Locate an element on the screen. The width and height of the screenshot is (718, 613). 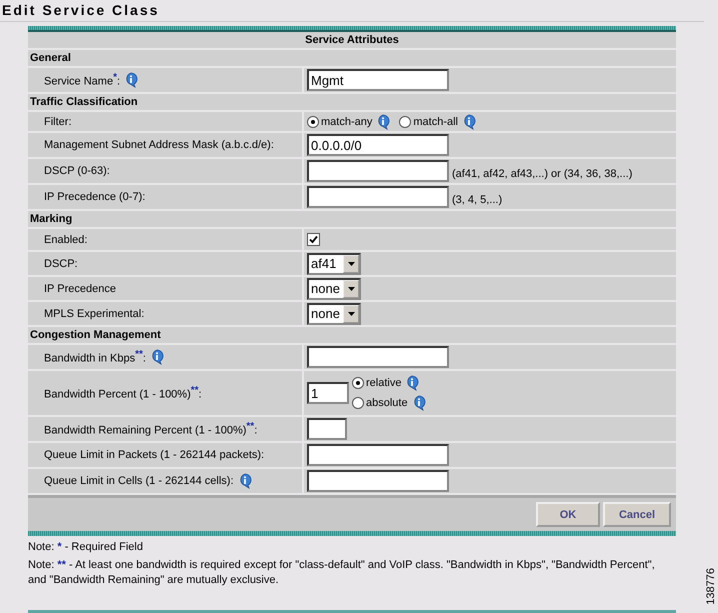
radio-label: relative is located at coordinates (384, 383).